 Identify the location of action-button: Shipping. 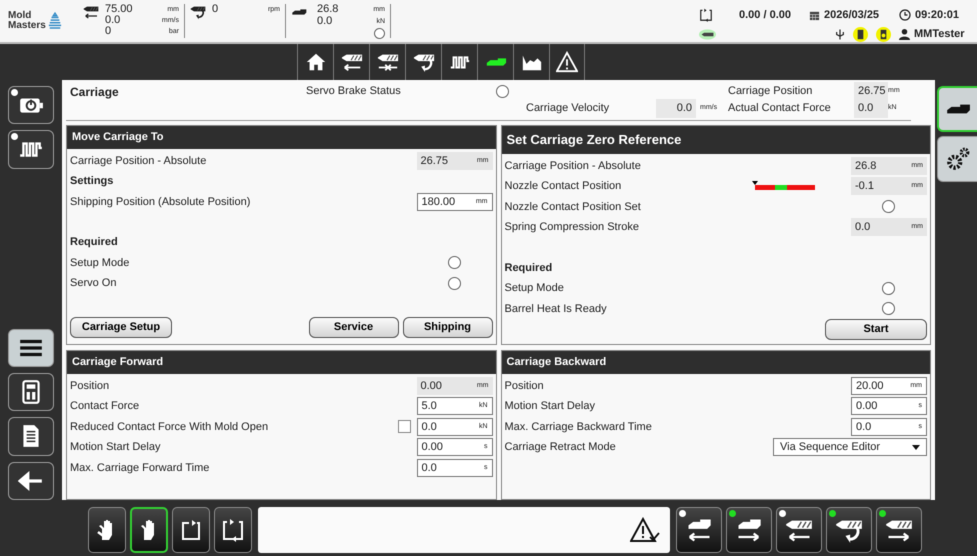
(447, 327).